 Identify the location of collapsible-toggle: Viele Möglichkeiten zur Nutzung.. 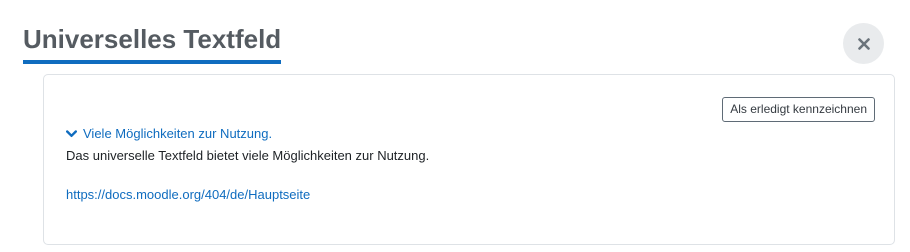
(169, 133).